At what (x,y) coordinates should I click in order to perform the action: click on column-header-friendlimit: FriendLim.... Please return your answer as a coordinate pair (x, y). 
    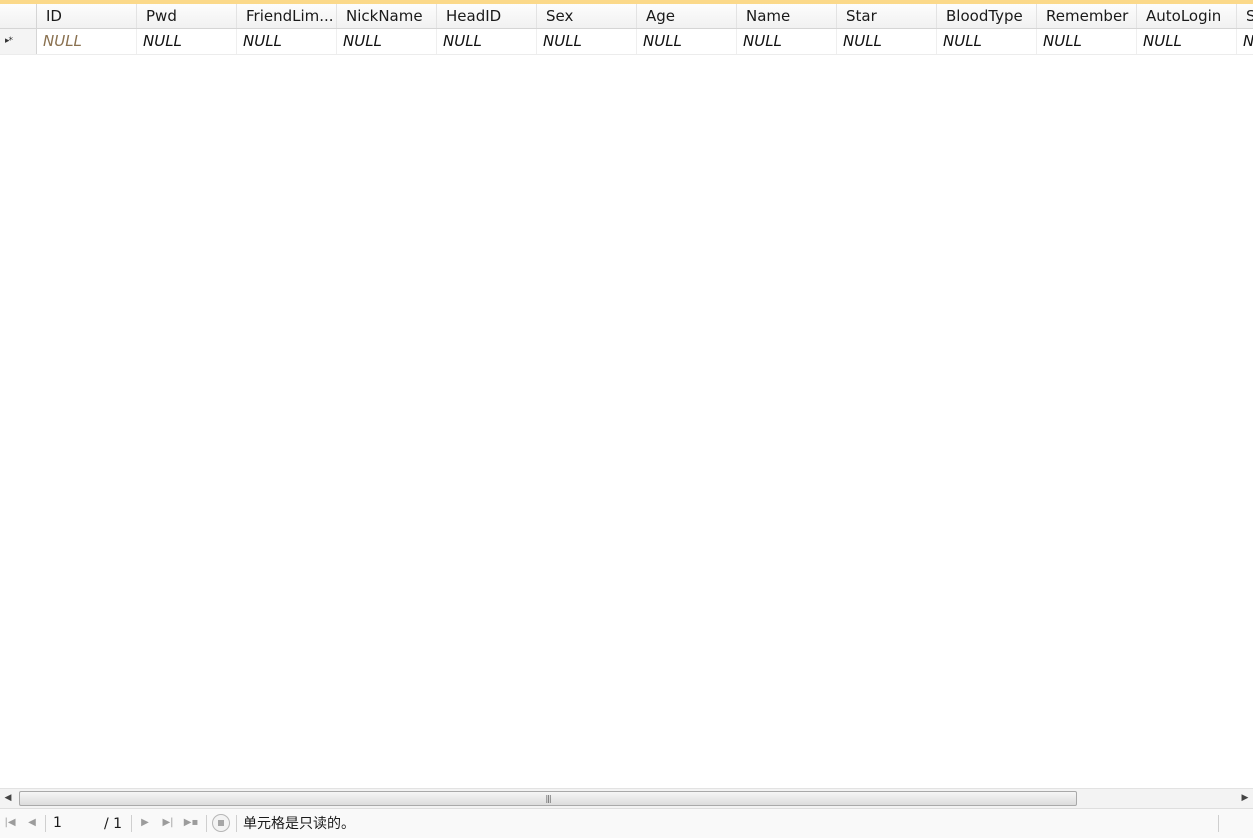
    Looking at the image, I should click on (287, 16).